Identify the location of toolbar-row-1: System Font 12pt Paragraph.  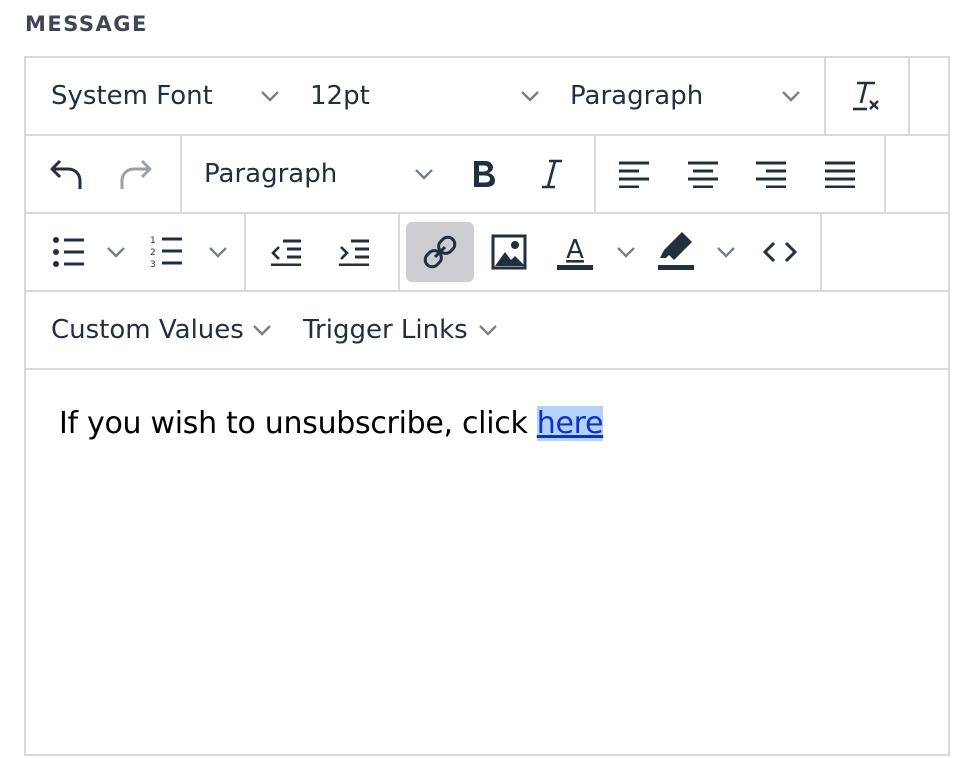
(488, 97).